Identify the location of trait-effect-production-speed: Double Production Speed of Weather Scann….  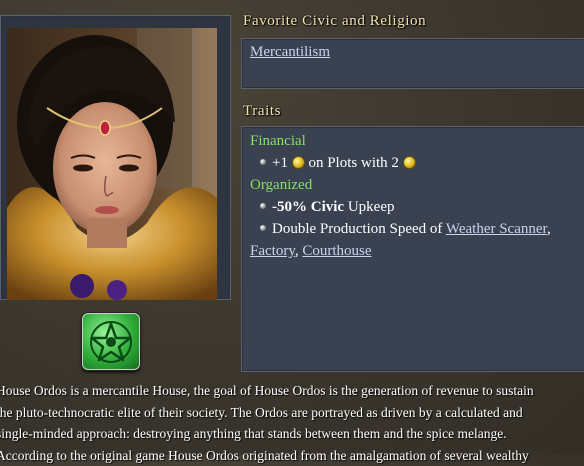
(405, 229).